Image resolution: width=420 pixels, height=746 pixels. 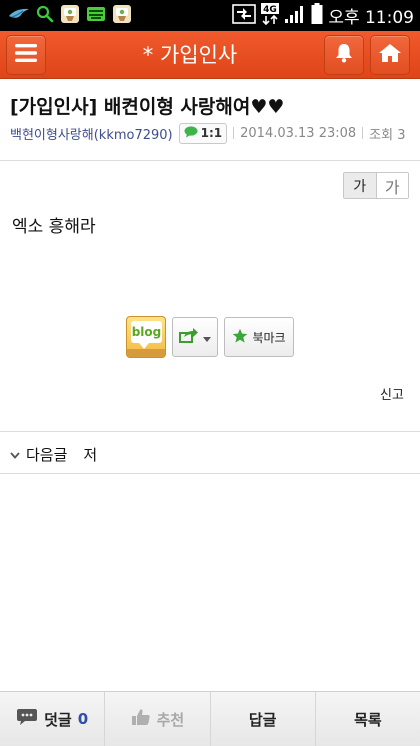 What do you see at coordinates (269, 337) in the screenshot?
I see `bookmark-label: 북마크` at bounding box center [269, 337].